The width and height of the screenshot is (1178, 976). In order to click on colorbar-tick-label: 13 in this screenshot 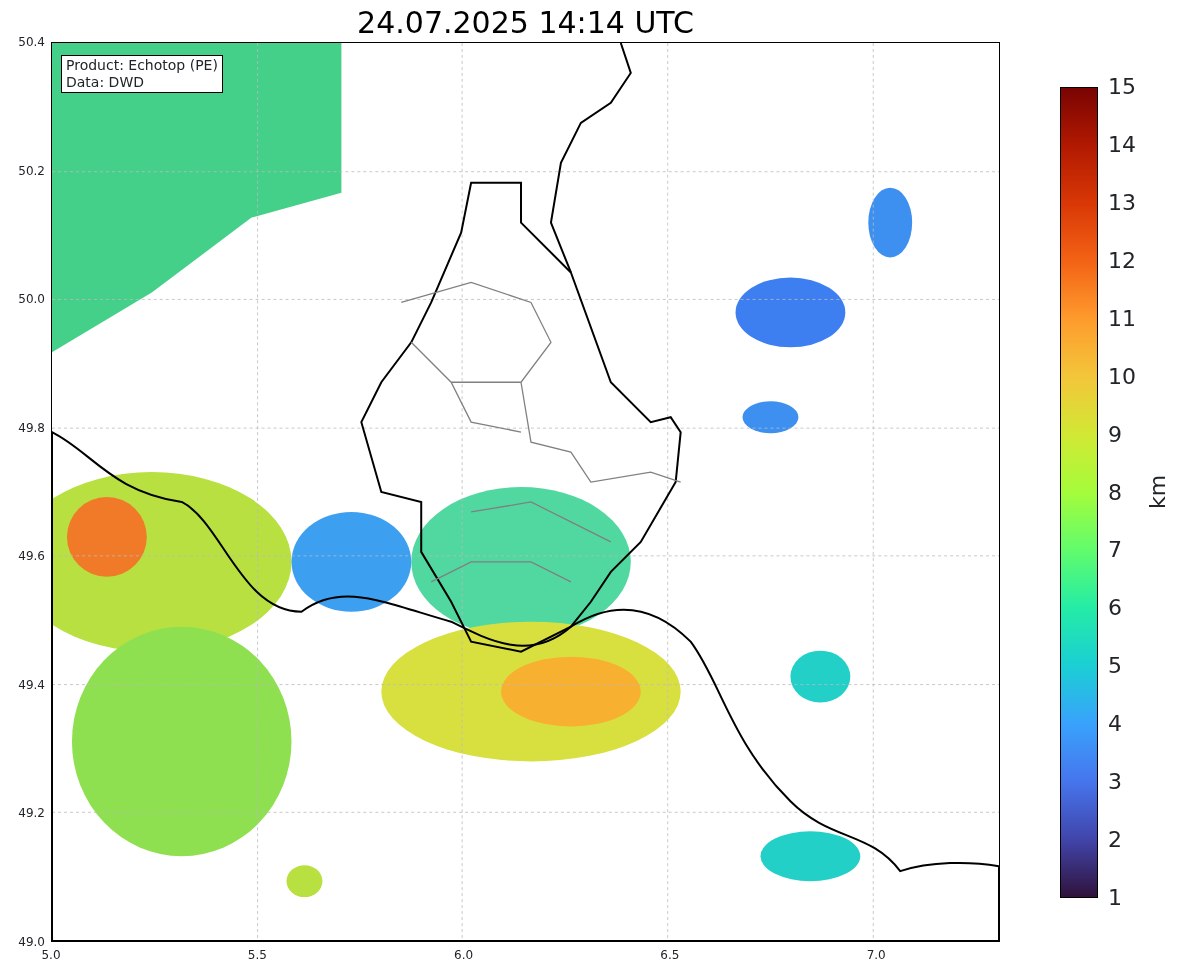, I will do `click(1122, 202)`.